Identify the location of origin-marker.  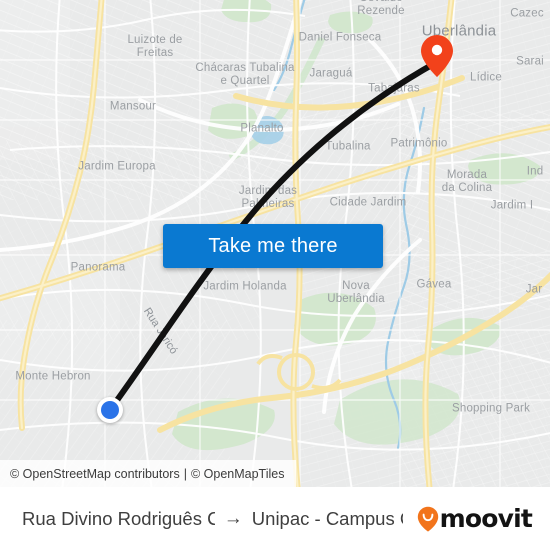
(110, 410).